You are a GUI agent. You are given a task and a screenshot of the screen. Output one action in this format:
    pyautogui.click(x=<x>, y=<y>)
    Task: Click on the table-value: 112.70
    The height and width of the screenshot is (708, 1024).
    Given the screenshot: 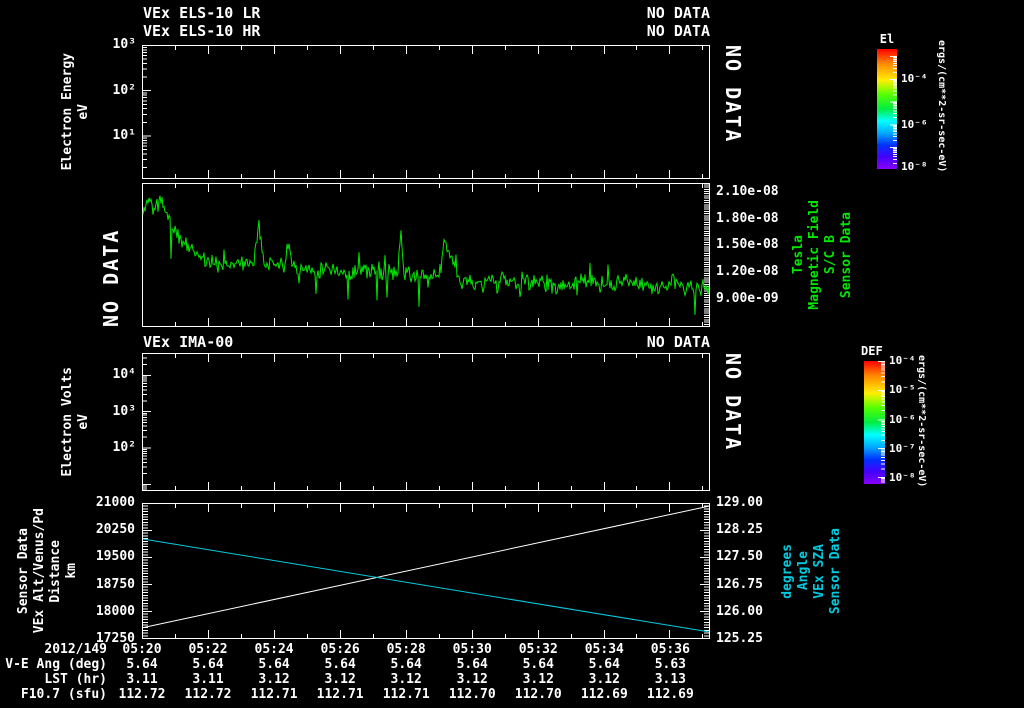 What is the action you would take?
    pyautogui.click(x=472, y=694)
    